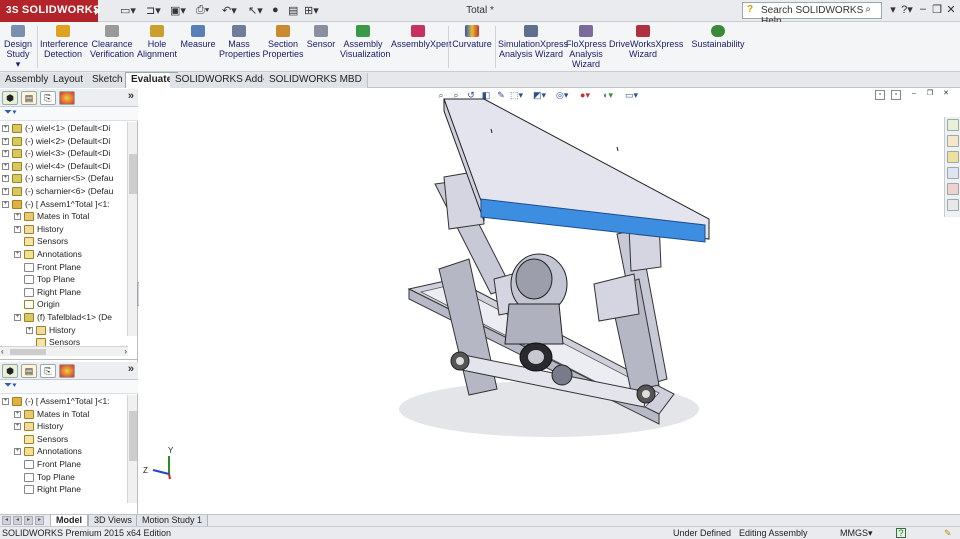 The width and height of the screenshot is (960, 539). Describe the element at coordinates (64, 153) in the screenshot. I see `tree-item: + (-) wiel<3> (Default<Di` at that location.